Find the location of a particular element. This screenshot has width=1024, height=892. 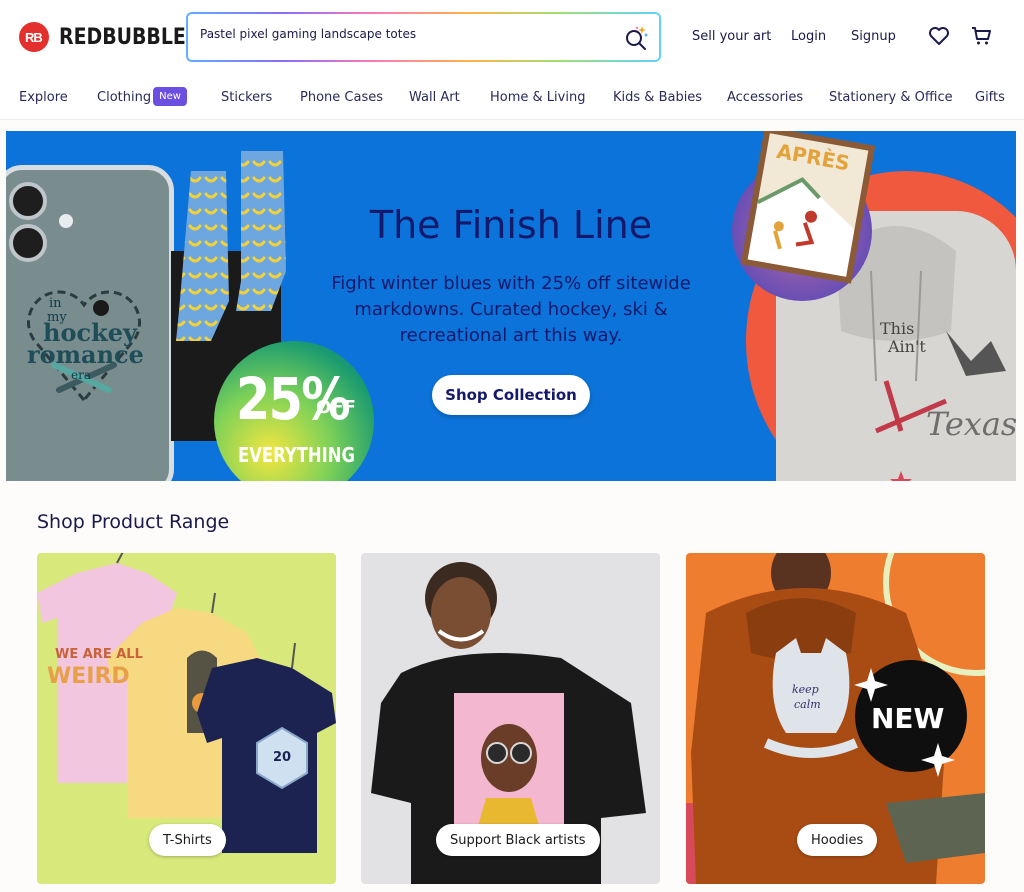

support-black-artists-button: Support Black artists is located at coordinates (518, 840).